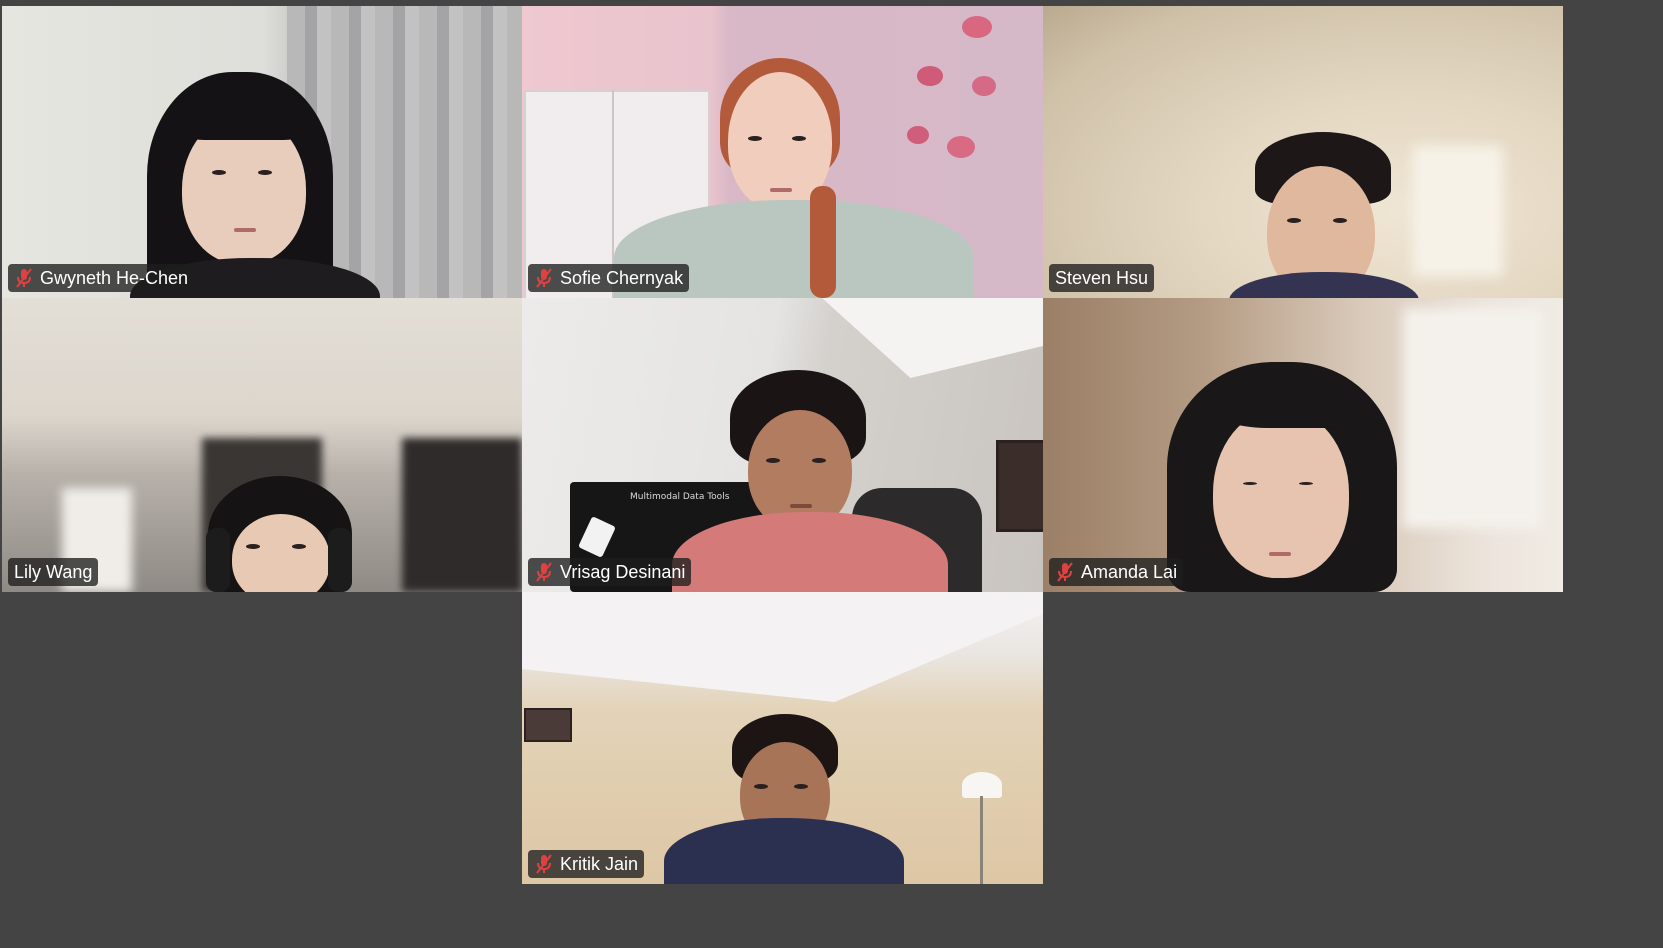 This screenshot has height=948, width=1663. Describe the element at coordinates (262, 152) in the screenshot. I see `video-tile-gwyneth: Gwyneth He-Chen` at that location.